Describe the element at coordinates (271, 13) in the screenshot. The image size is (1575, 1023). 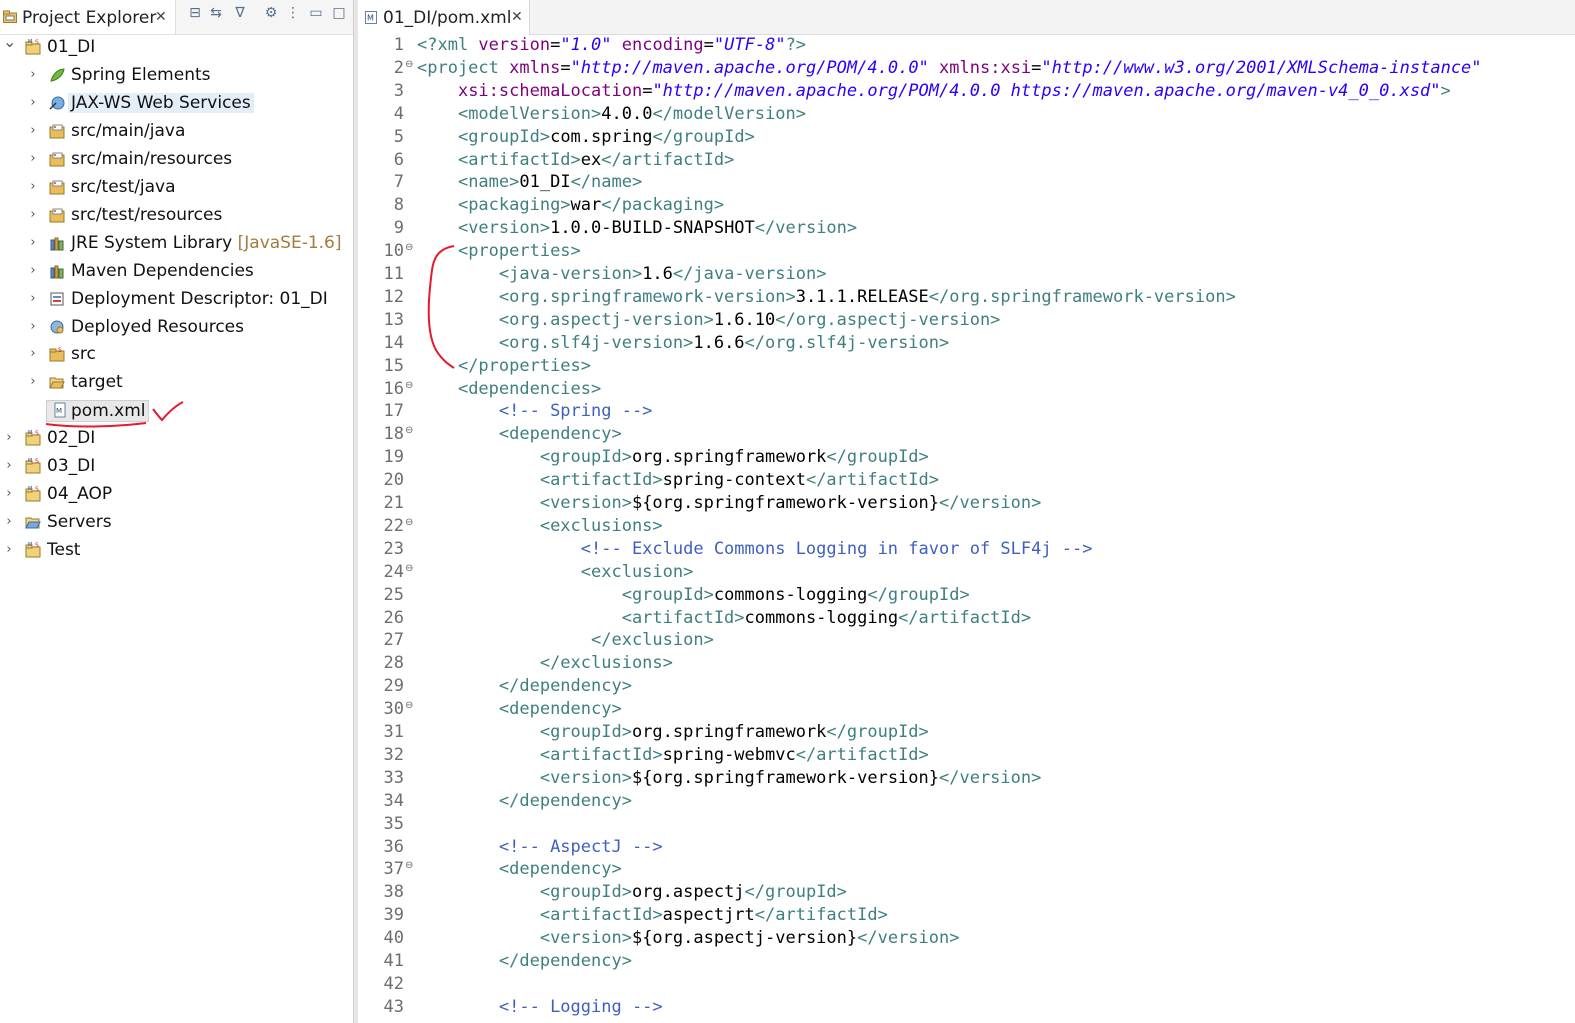
I see `view-settings-button: ⚙` at that location.